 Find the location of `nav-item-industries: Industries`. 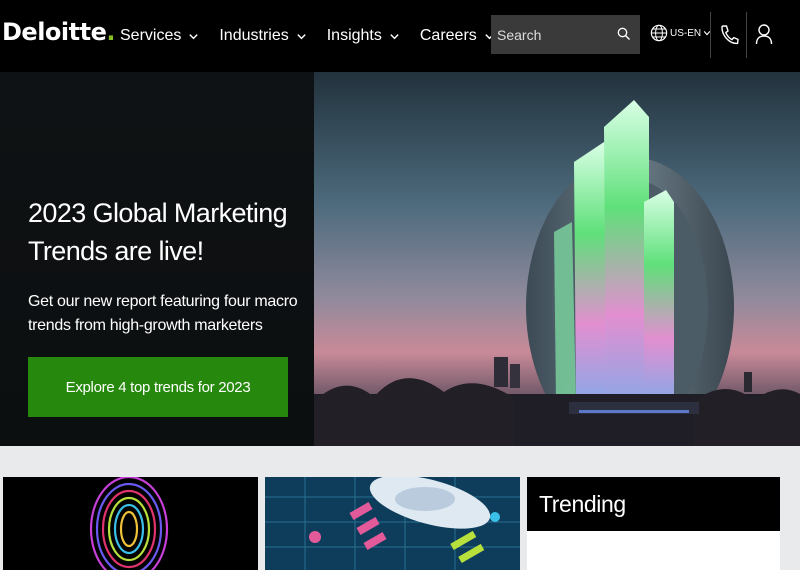

nav-item-industries: Industries is located at coordinates (262, 36).